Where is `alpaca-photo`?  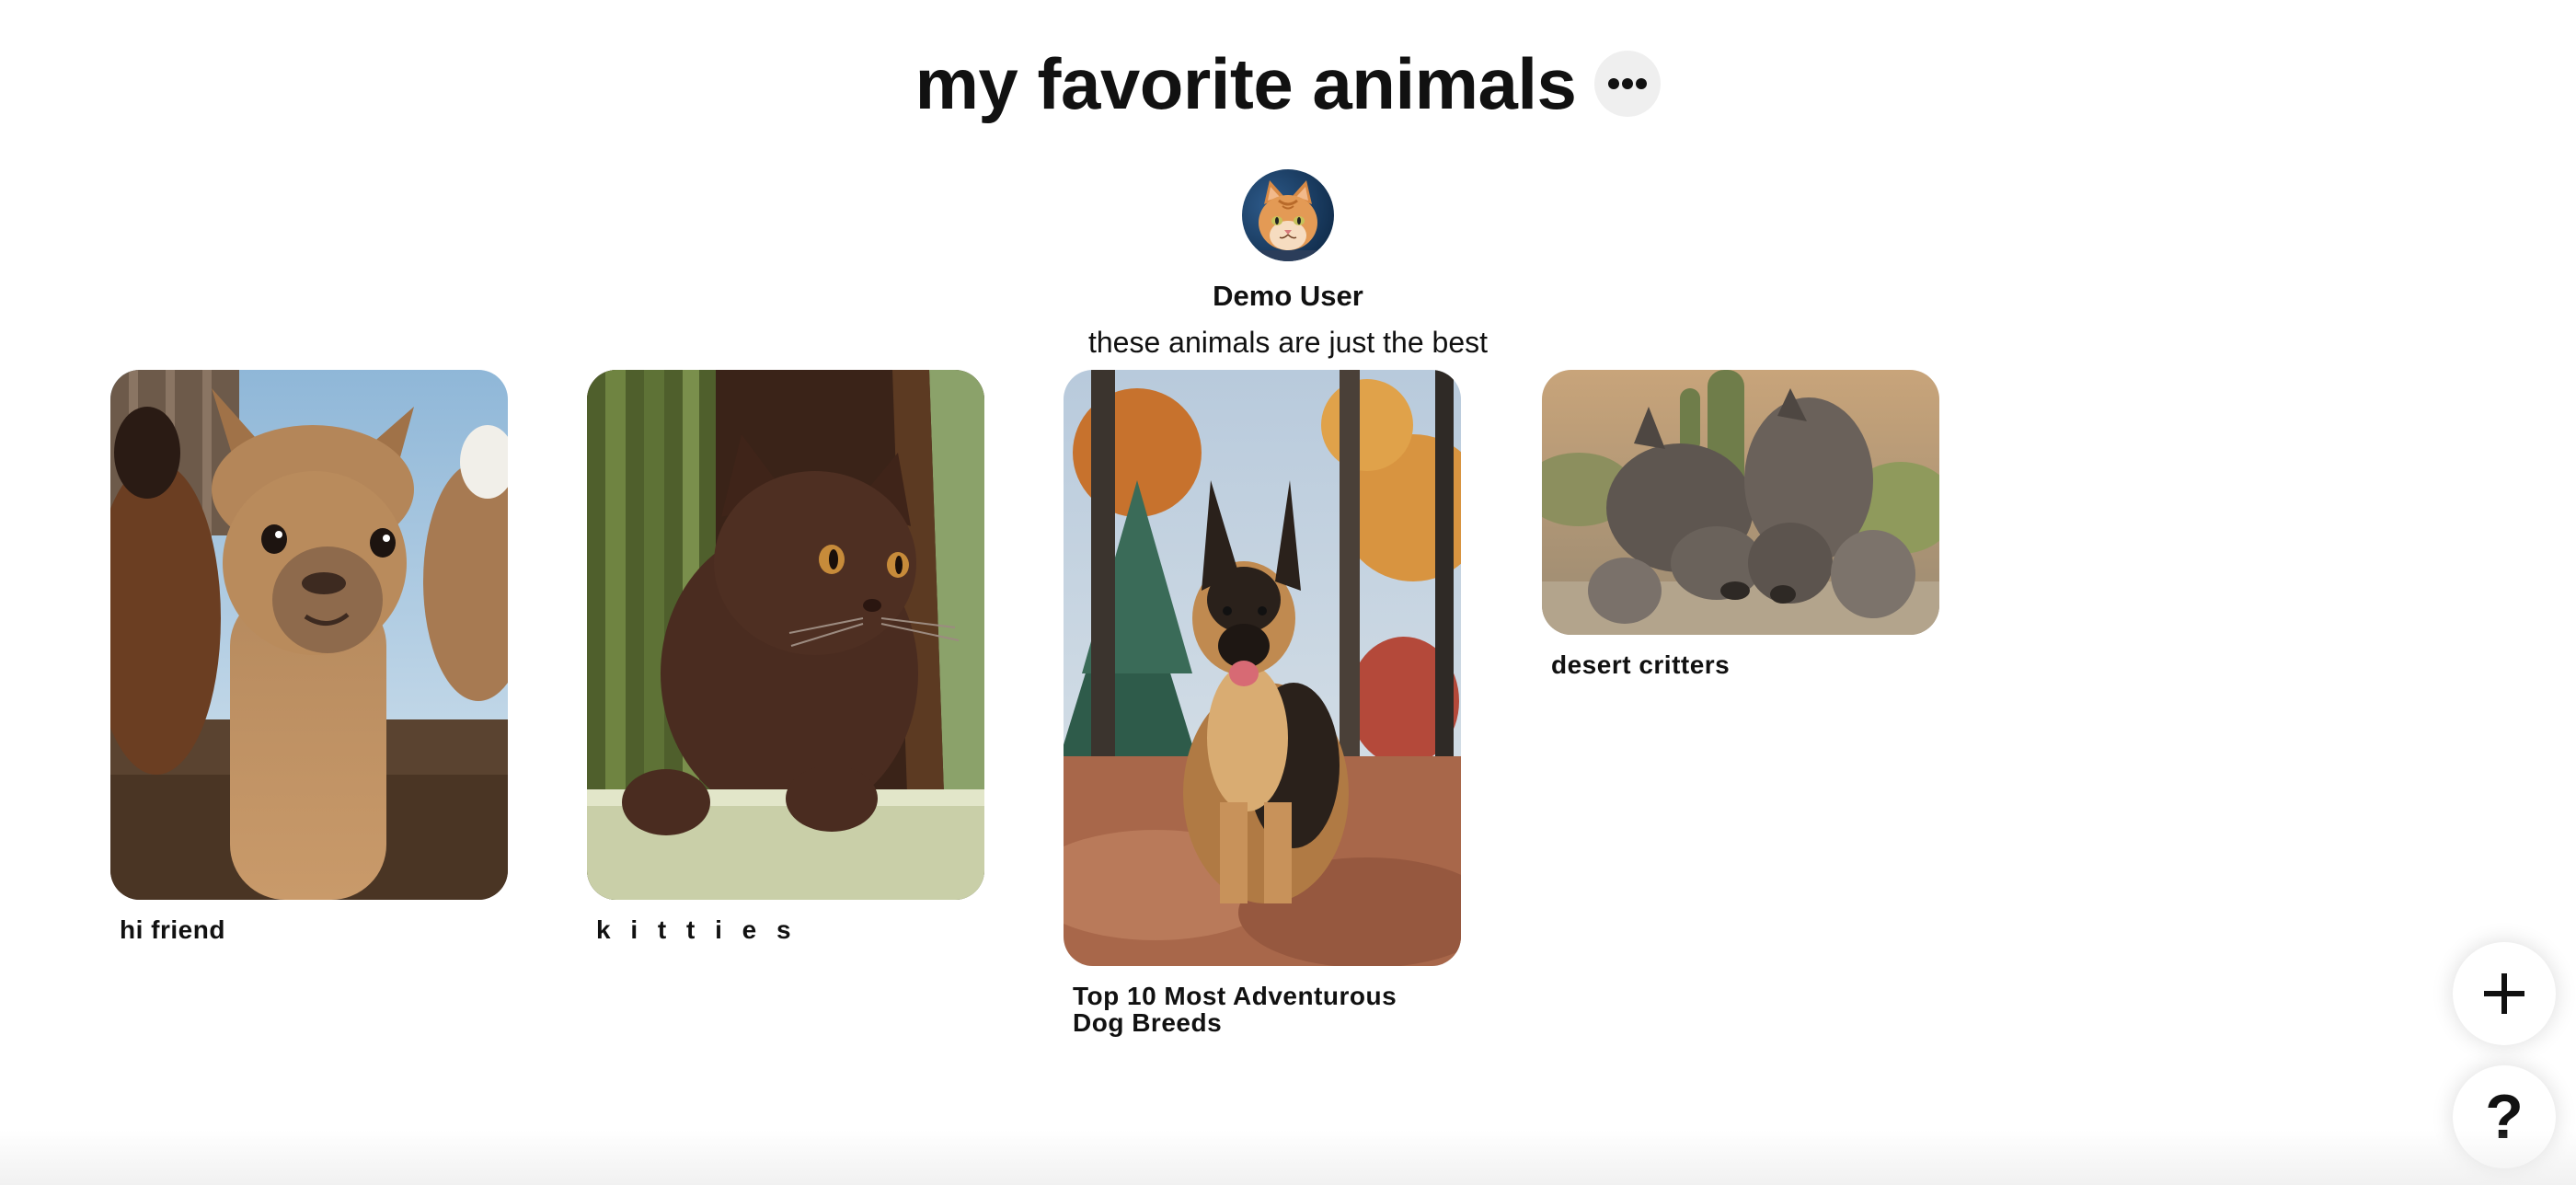 alpaca-photo is located at coordinates (309, 635).